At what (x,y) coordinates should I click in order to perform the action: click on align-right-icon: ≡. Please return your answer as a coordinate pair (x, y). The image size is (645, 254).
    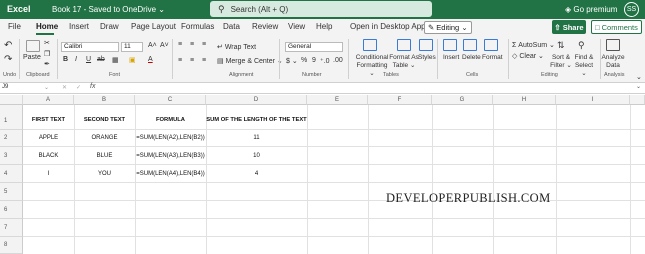
    Looking at the image, I should click on (204, 60).